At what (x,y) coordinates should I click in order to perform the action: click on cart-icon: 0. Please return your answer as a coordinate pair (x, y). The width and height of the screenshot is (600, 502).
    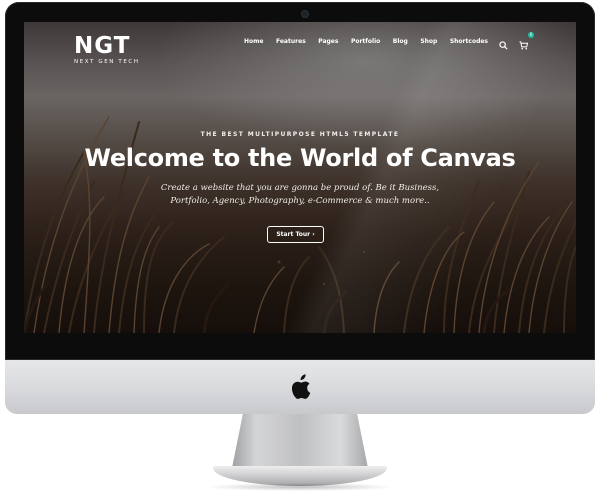
    Looking at the image, I should click on (526, 41).